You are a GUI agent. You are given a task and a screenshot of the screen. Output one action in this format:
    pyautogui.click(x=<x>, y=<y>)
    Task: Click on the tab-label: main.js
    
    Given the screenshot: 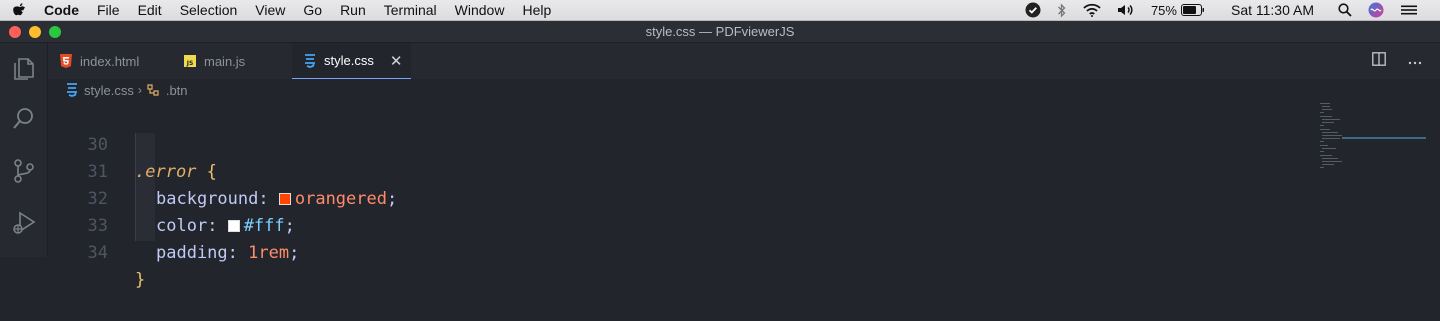 What is the action you would take?
    pyautogui.click(x=225, y=61)
    